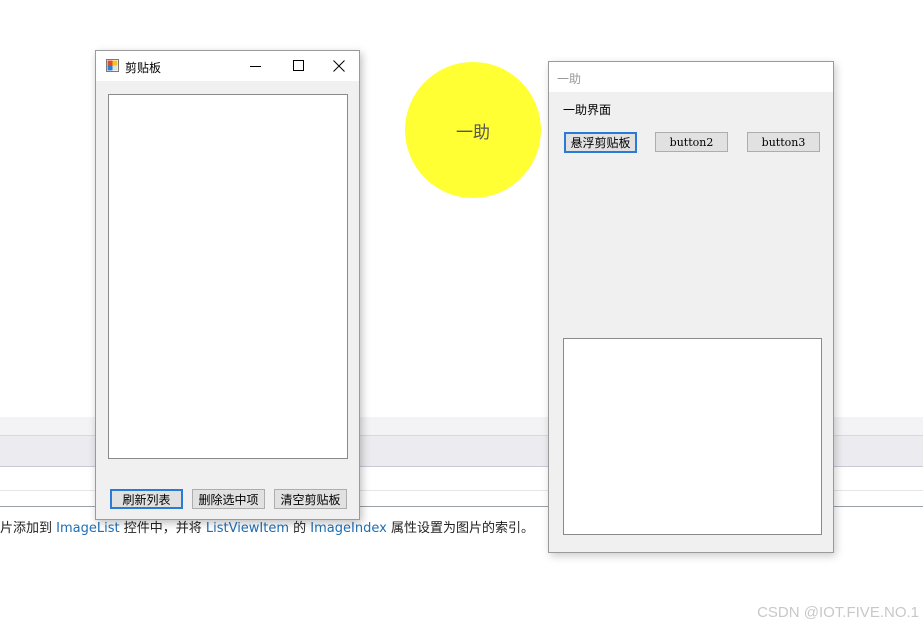 The image size is (923, 630). I want to click on clear-clipboard-button: 清空剪贴板, so click(310, 499).